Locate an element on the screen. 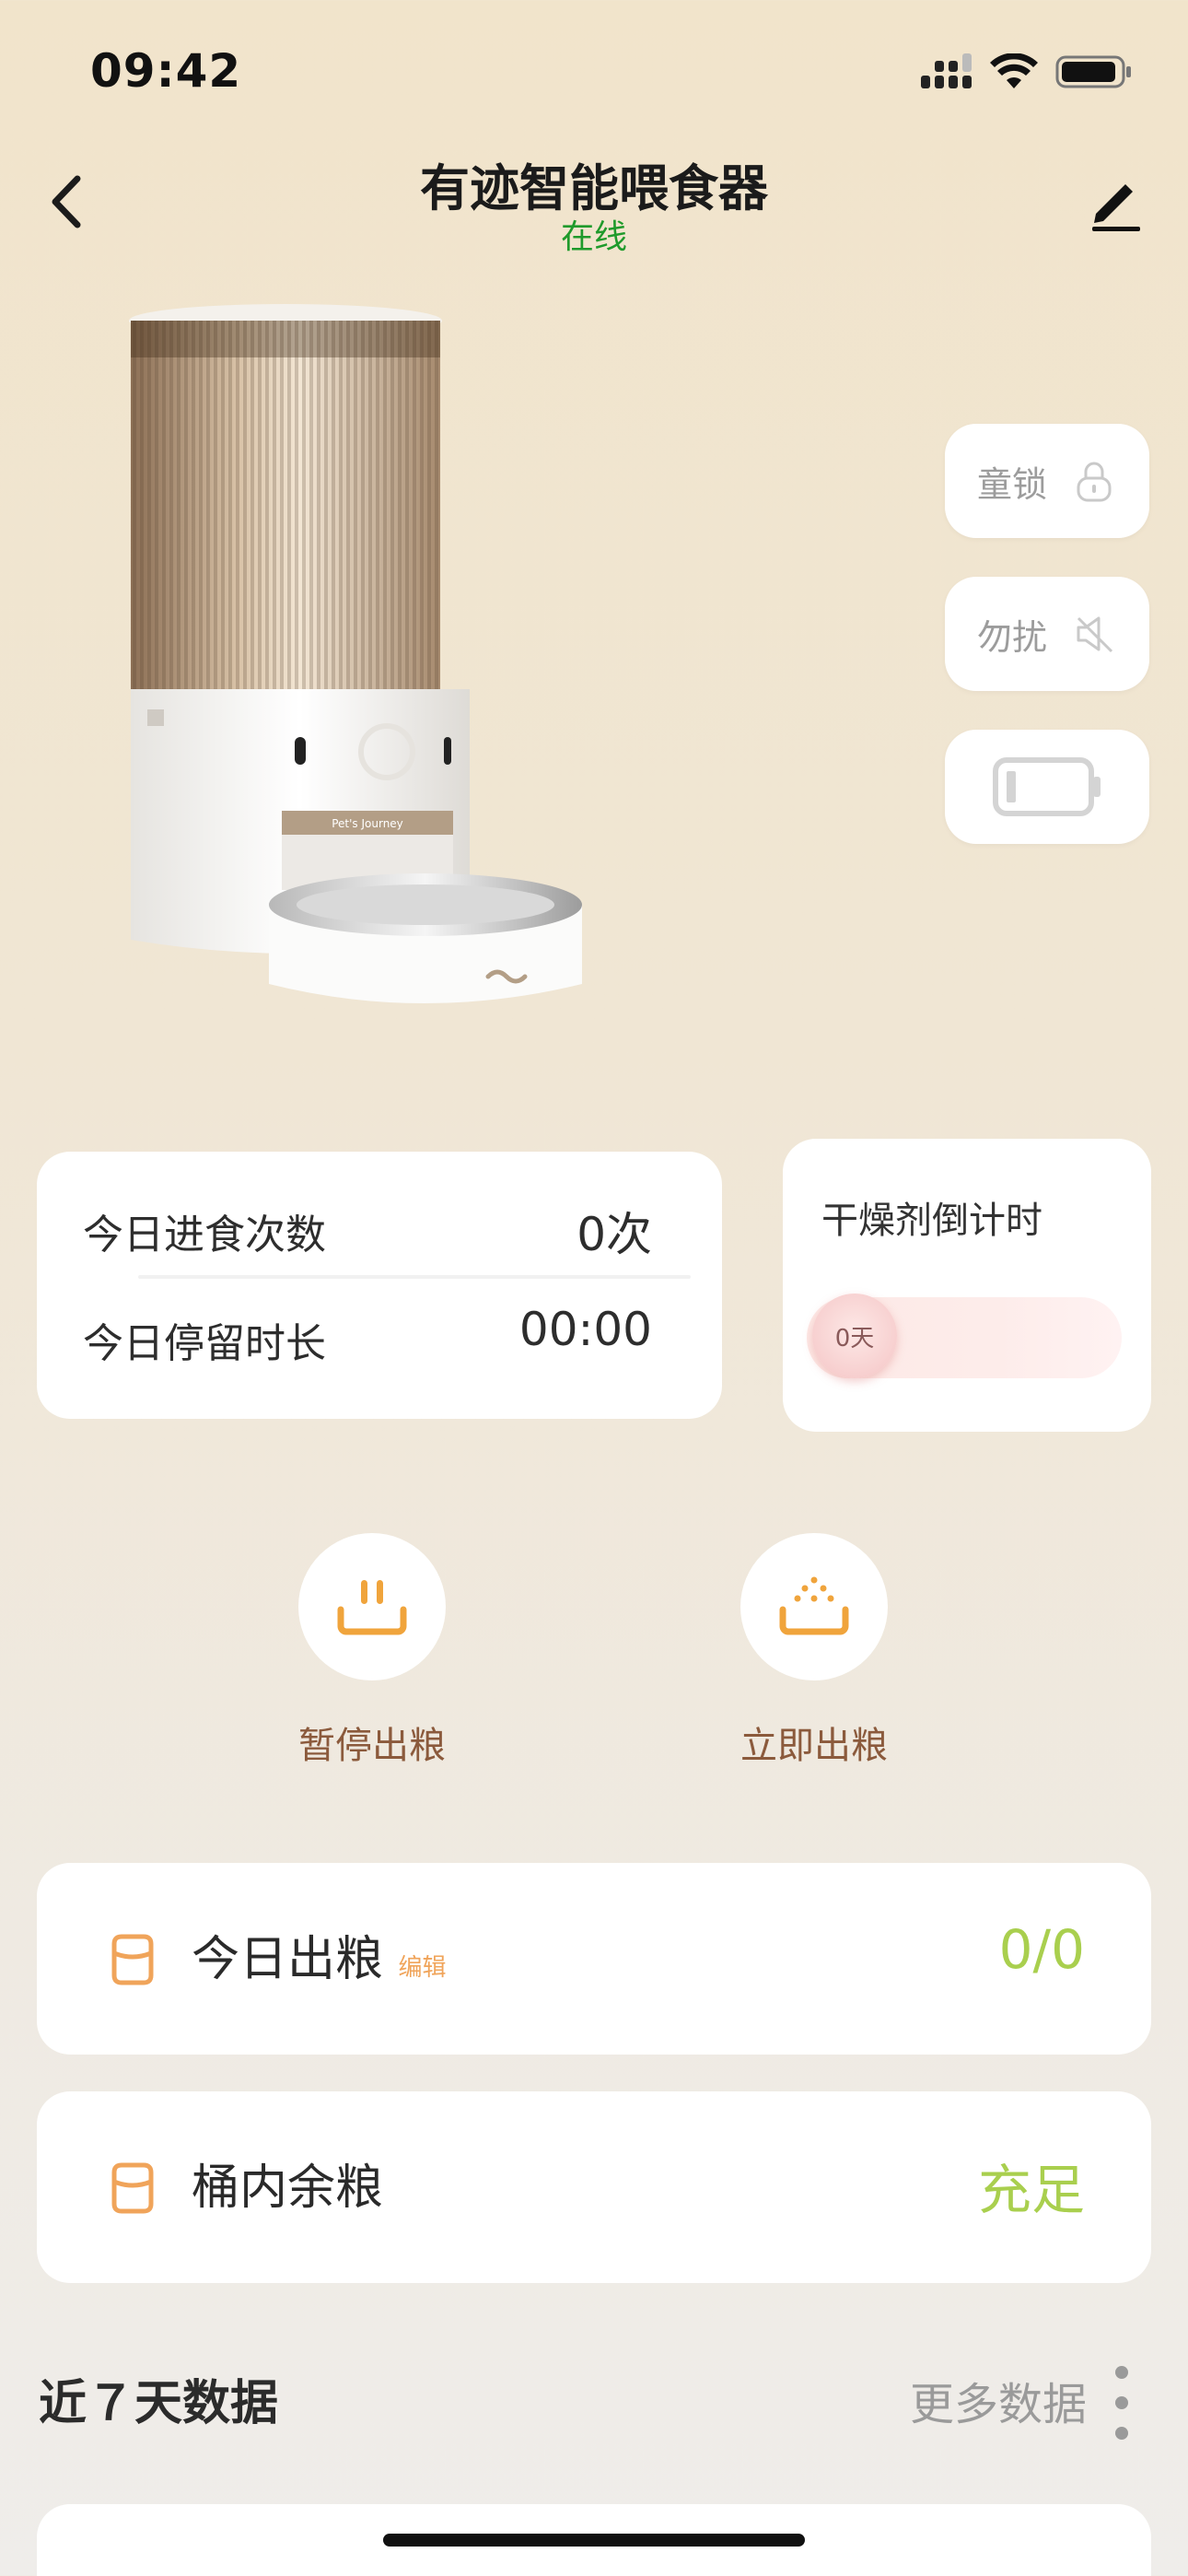  remaining-food-label: 桶内余粮 is located at coordinates (288, 2188).